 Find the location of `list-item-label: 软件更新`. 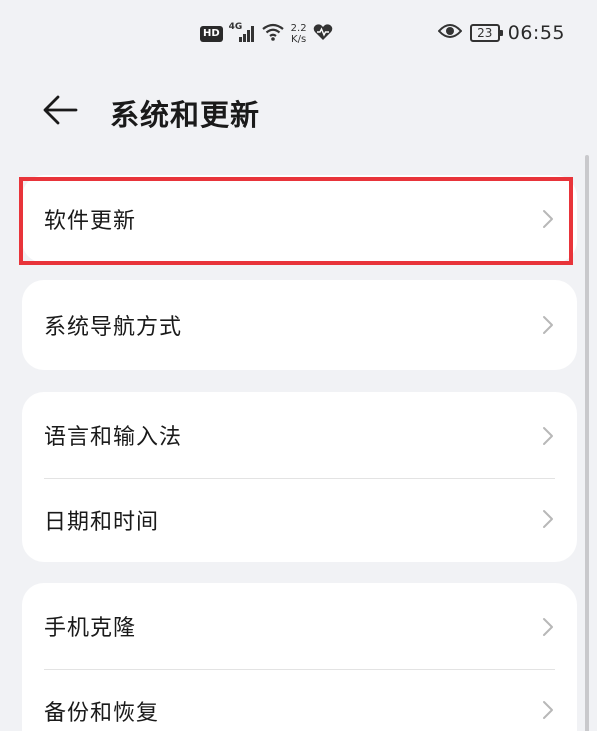

list-item-label: 软件更新 is located at coordinates (90, 221).